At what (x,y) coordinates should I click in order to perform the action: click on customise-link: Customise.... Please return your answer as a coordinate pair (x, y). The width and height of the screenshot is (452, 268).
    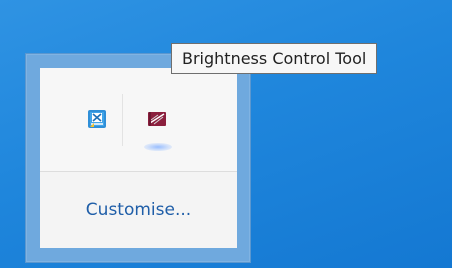
    Looking at the image, I should click on (138, 210).